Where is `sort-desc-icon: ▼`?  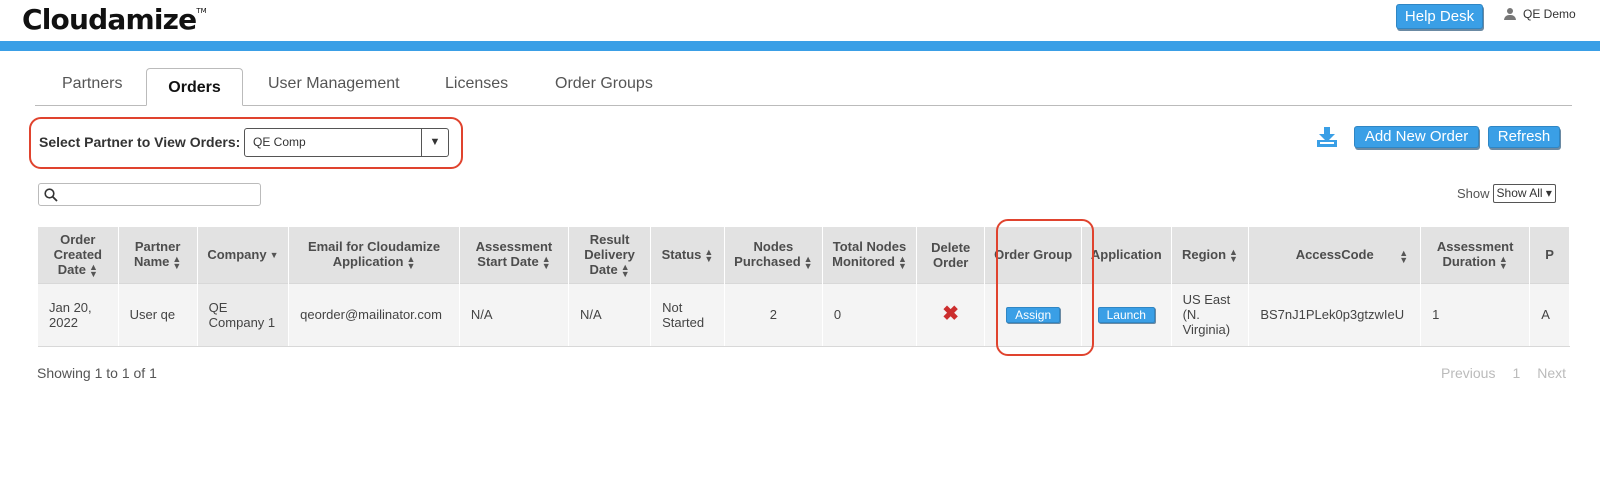
sort-desc-icon: ▼ is located at coordinates (274, 255).